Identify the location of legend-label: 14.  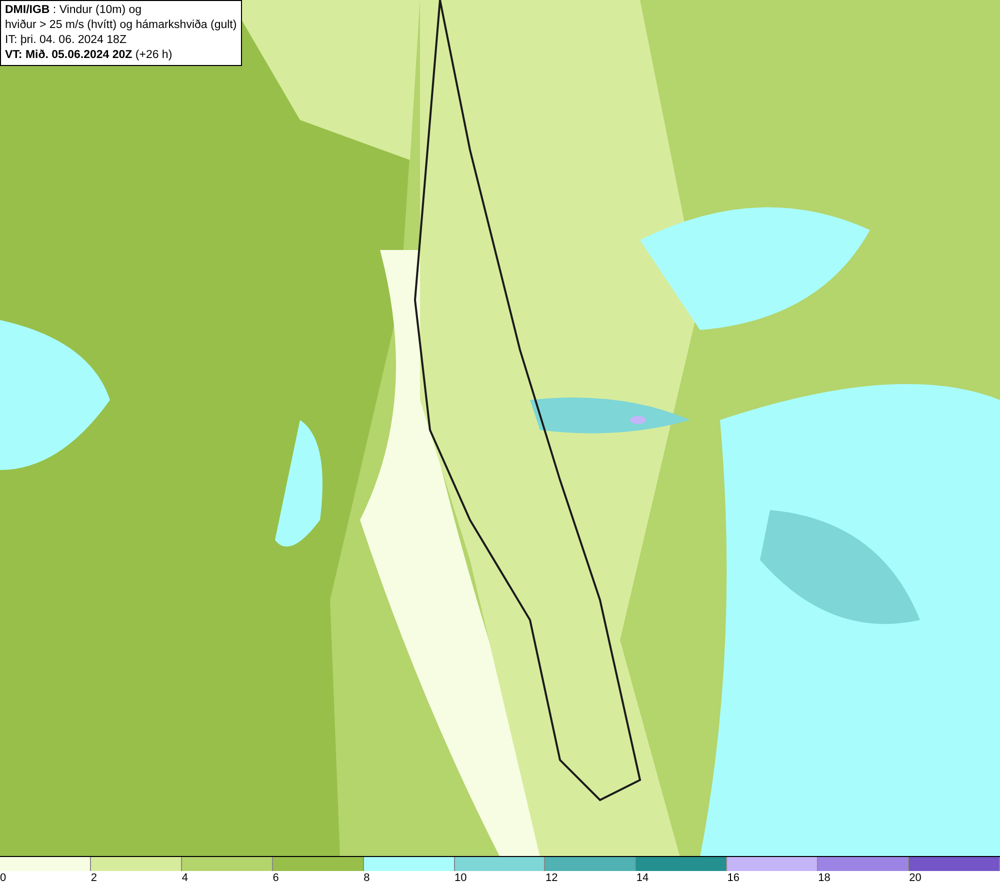
(642, 878).